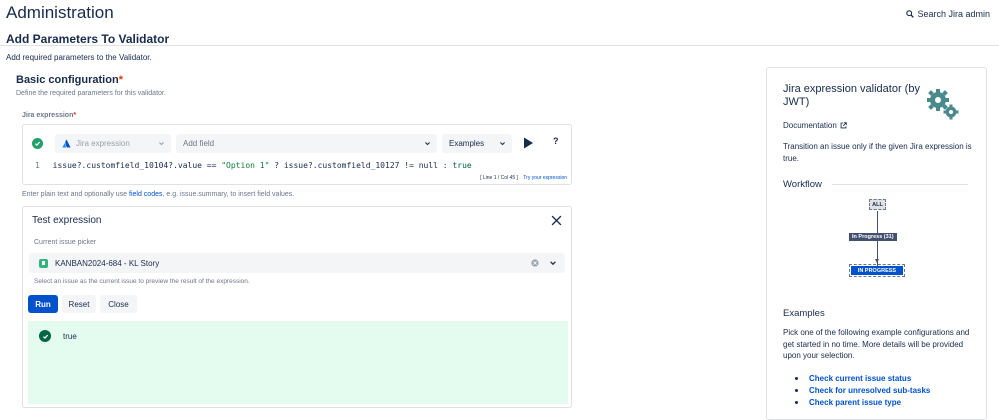 The width and height of the screenshot is (999, 420). What do you see at coordinates (145, 194) in the screenshot?
I see `field-codes-link: field codes` at bounding box center [145, 194].